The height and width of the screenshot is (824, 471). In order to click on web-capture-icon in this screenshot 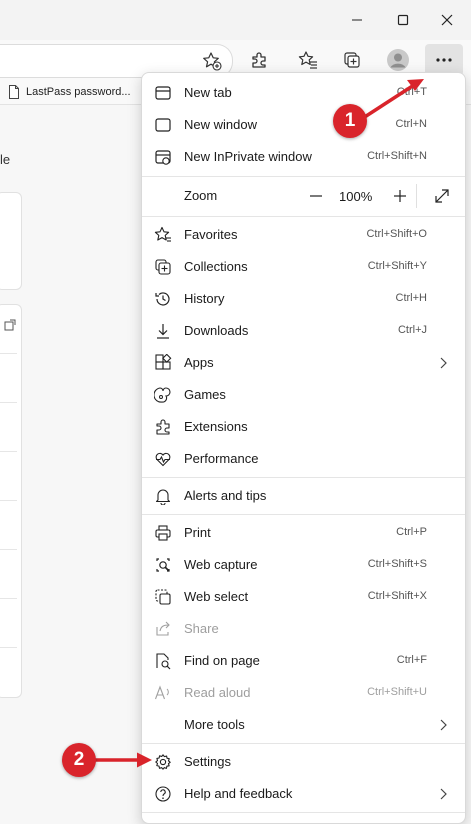, I will do `click(163, 565)`.